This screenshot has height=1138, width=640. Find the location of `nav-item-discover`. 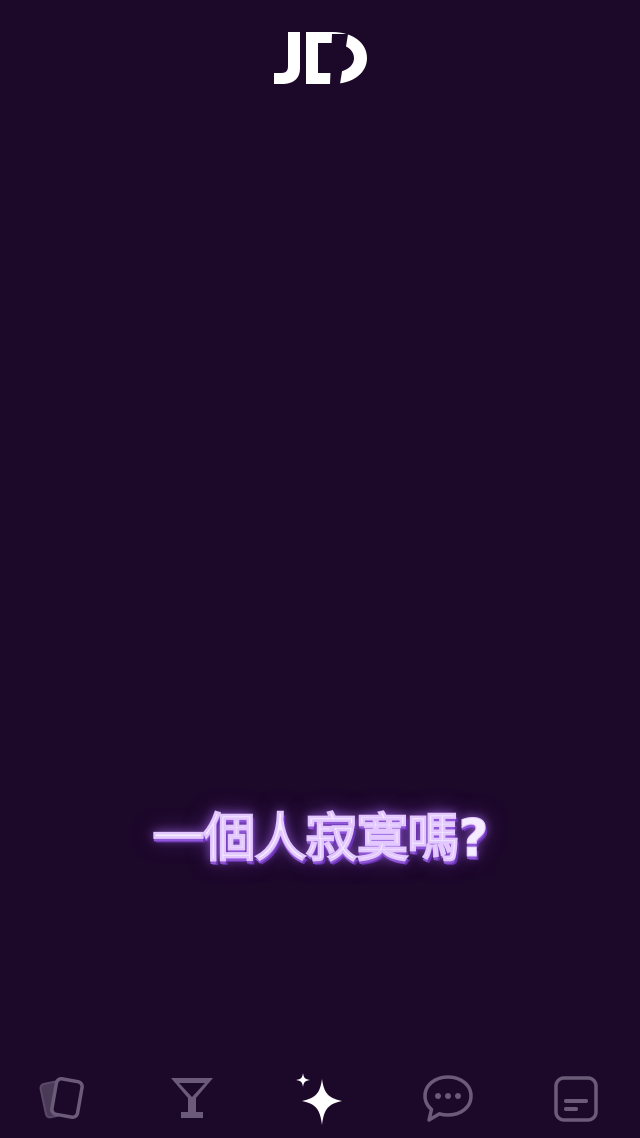

nav-item-discover is located at coordinates (320, 1099).